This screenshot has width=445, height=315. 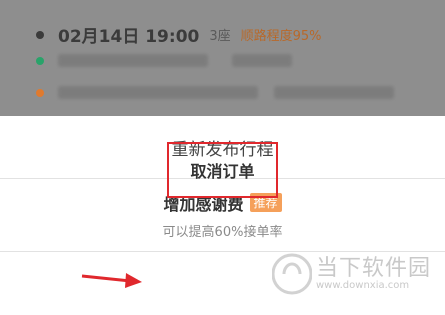 What do you see at coordinates (133, 60) in the screenshot?
I see `blurred-start-address` at bounding box center [133, 60].